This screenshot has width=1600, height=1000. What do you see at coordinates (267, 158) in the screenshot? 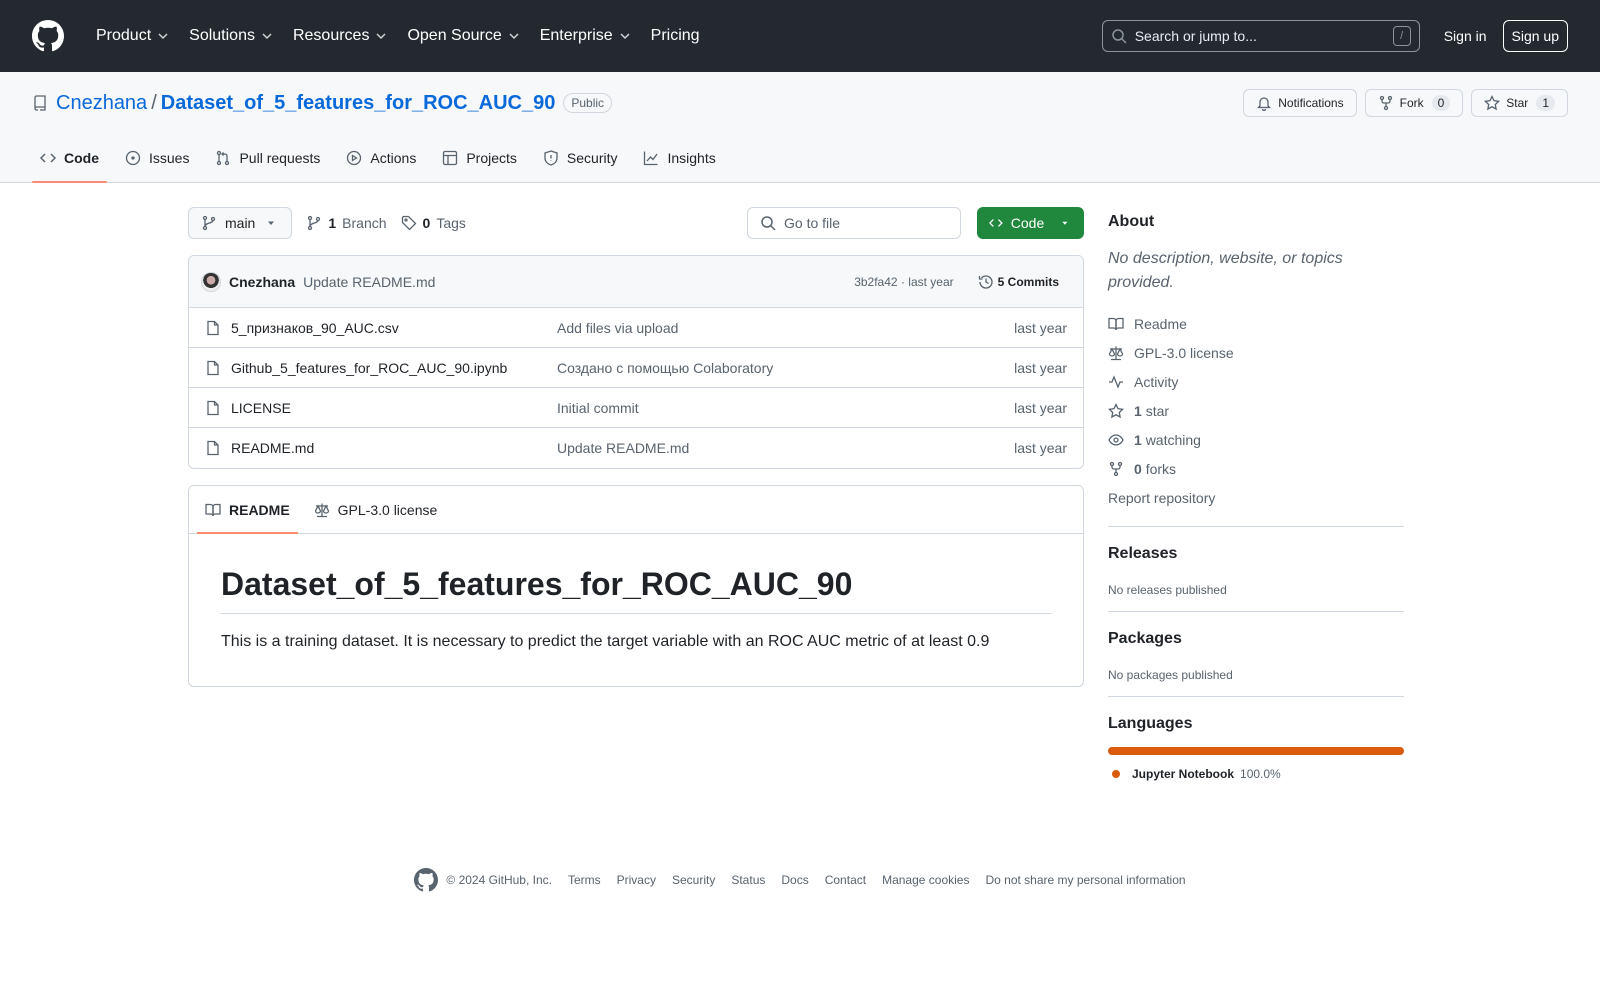
I see `tab-pull-requests: Pull requests` at bounding box center [267, 158].